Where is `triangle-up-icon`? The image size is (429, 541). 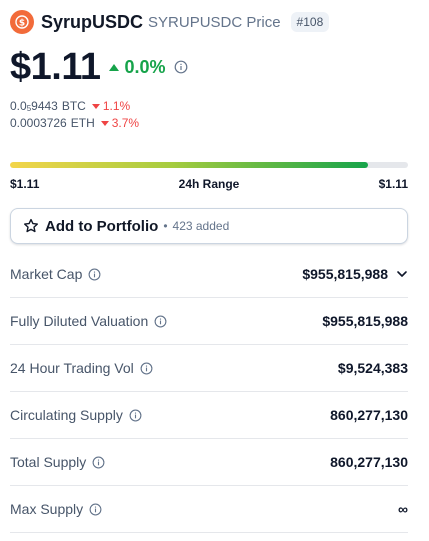
triangle-up-icon is located at coordinates (113, 67).